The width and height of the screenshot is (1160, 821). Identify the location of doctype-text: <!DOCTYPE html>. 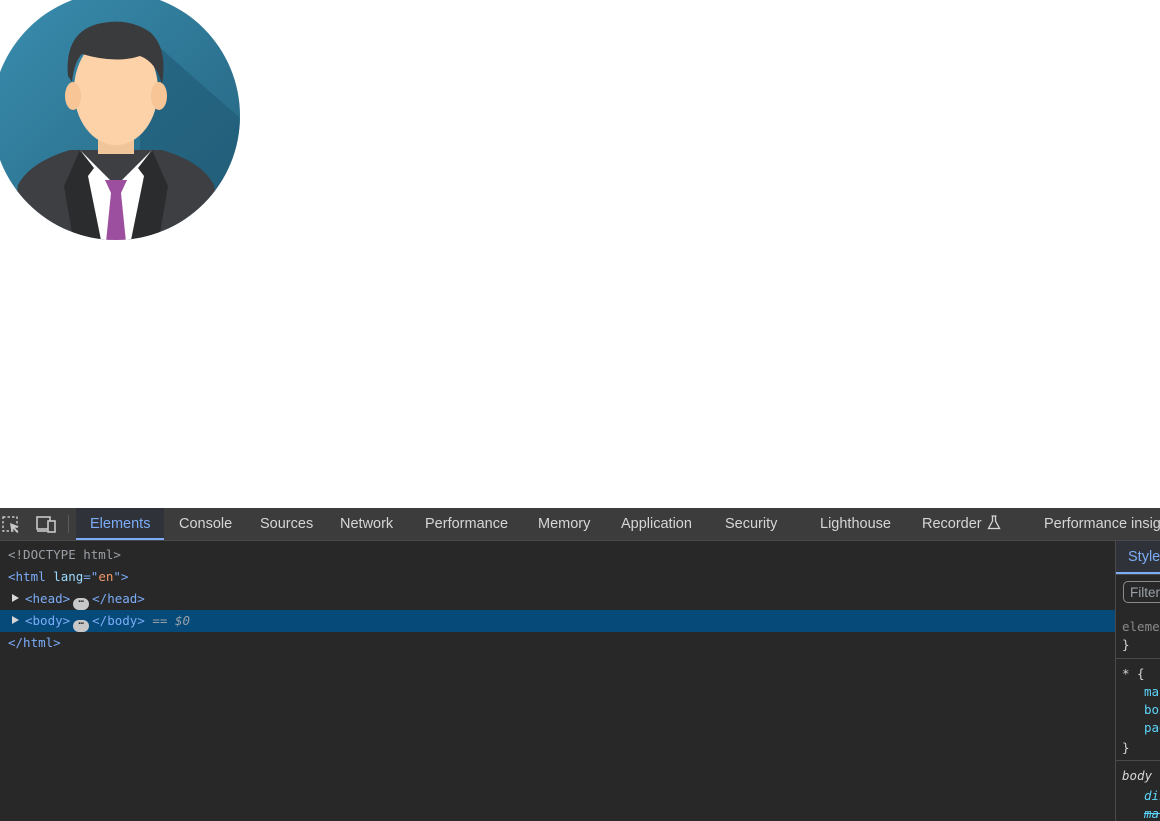
(64, 554).